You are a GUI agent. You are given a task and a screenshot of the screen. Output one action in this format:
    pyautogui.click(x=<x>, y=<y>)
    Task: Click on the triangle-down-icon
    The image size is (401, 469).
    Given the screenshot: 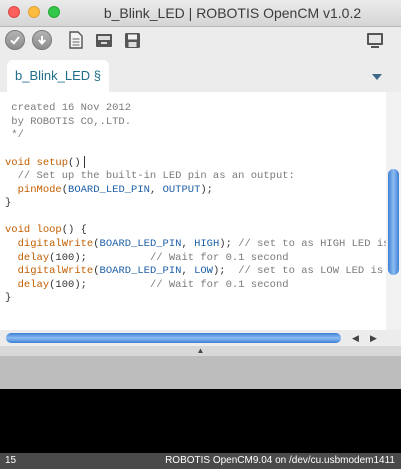 What is the action you would take?
    pyautogui.click(x=377, y=77)
    